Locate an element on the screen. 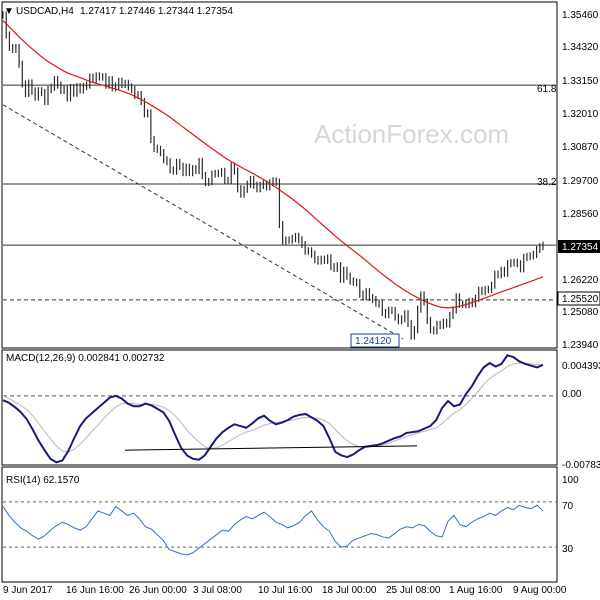  price-tick: 1.29700 is located at coordinates (580, 181).